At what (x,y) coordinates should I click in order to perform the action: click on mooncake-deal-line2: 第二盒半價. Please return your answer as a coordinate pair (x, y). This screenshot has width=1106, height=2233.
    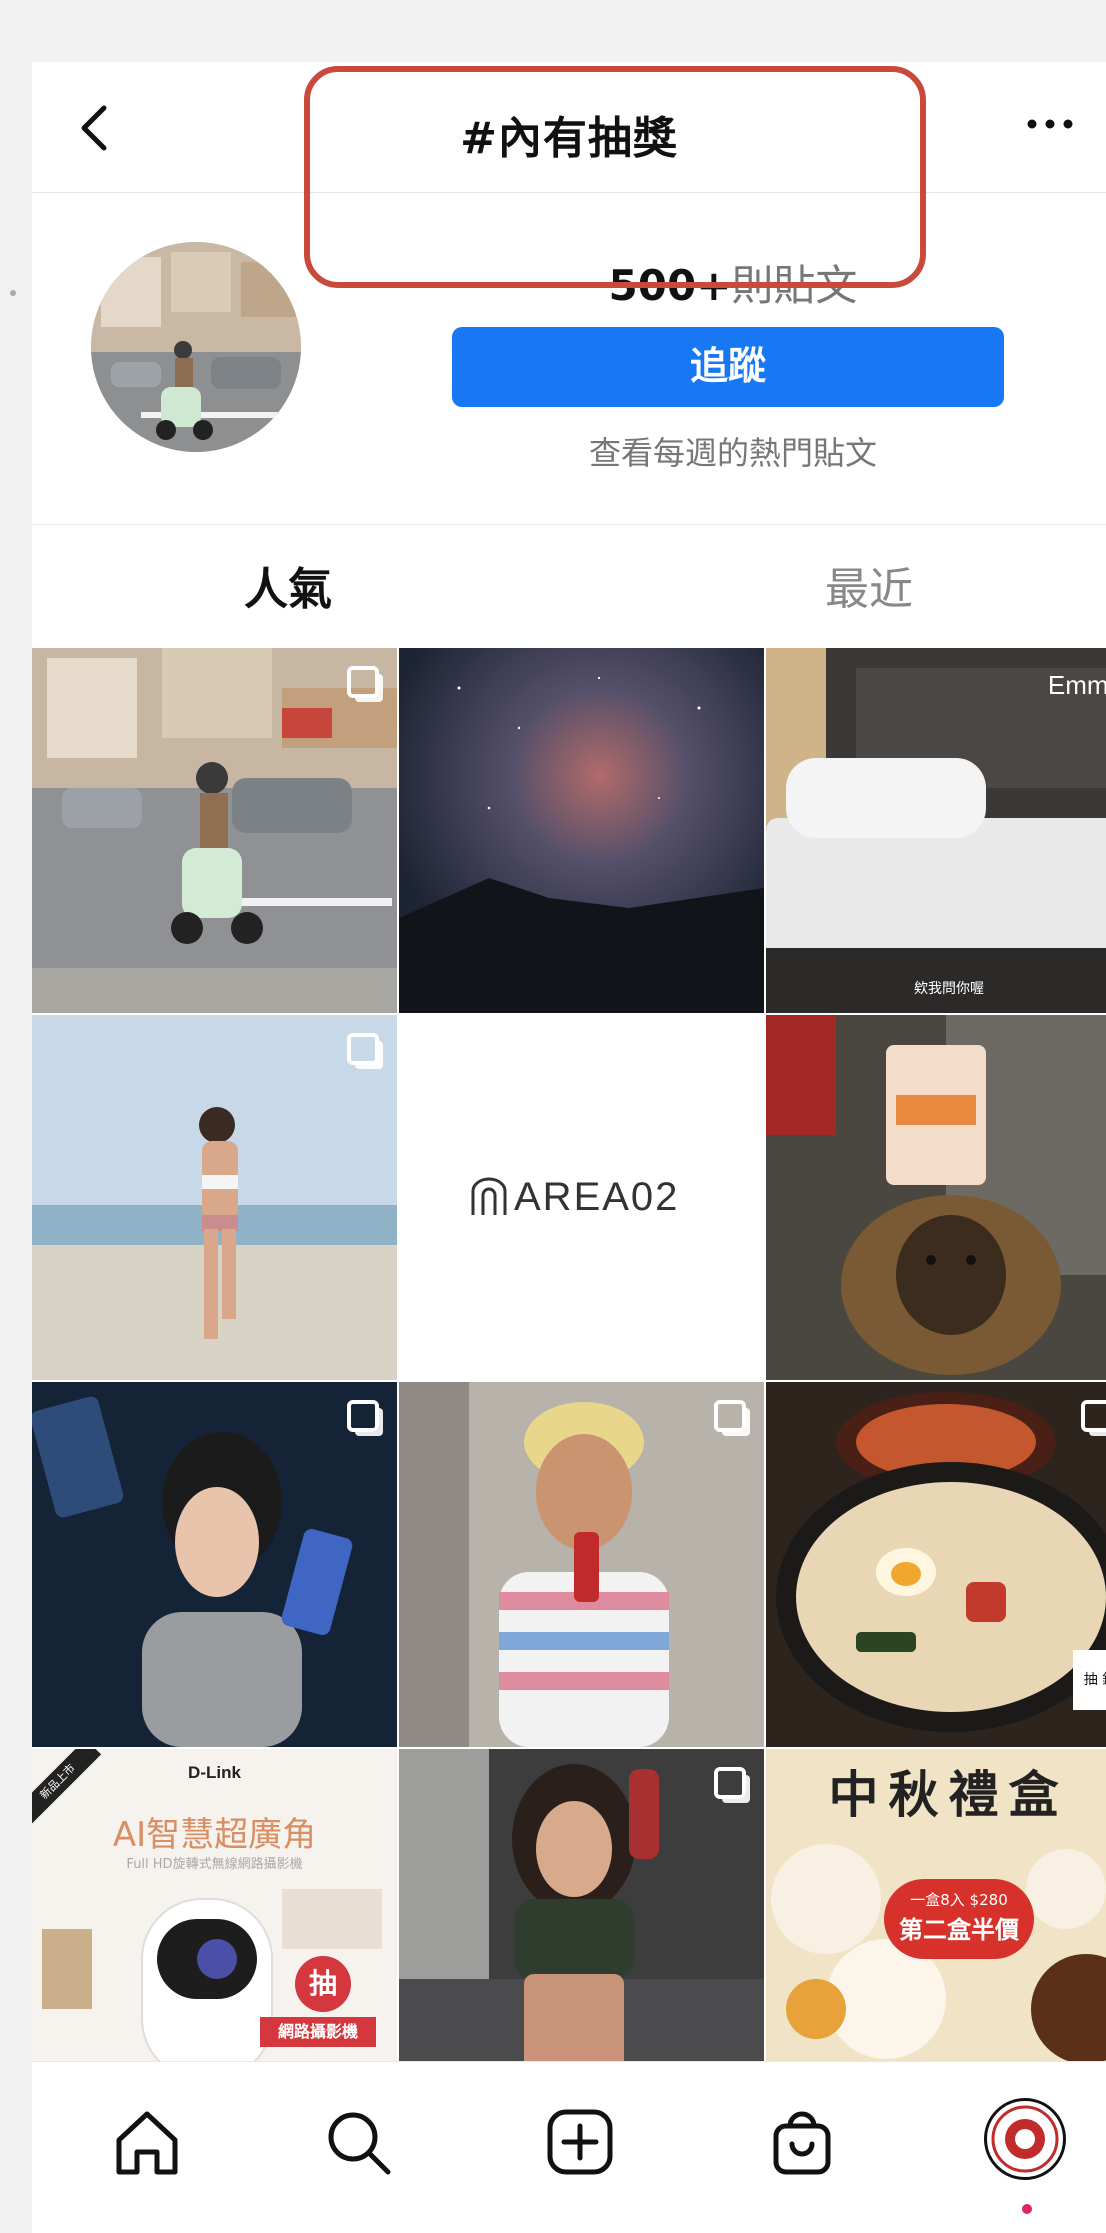
    Looking at the image, I should click on (959, 1930).